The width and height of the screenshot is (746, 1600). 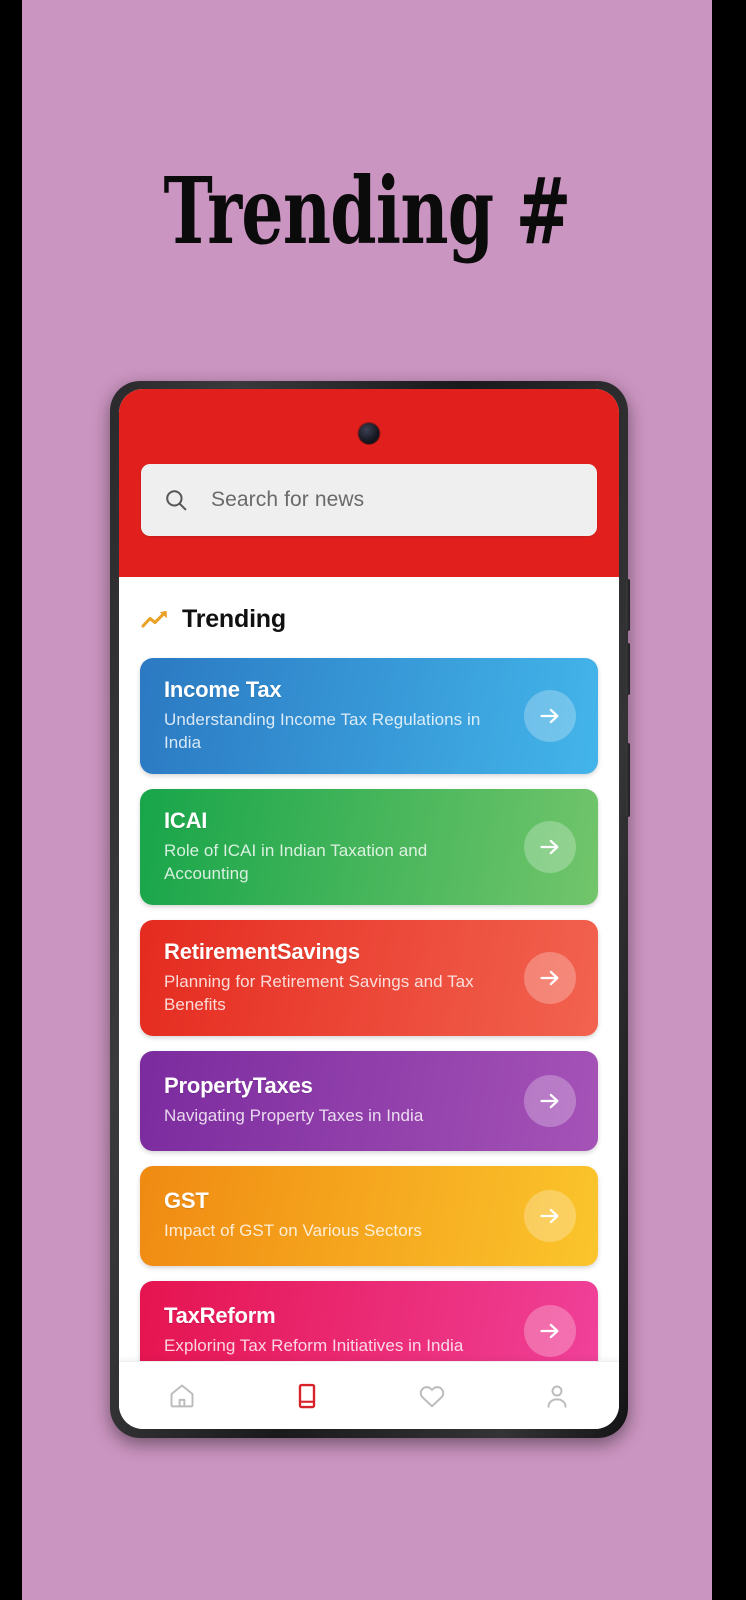 What do you see at coordinates (369, 433) in the screenshot?
I see `camera-punch-hole-icon` at bounding box center [369, 433].